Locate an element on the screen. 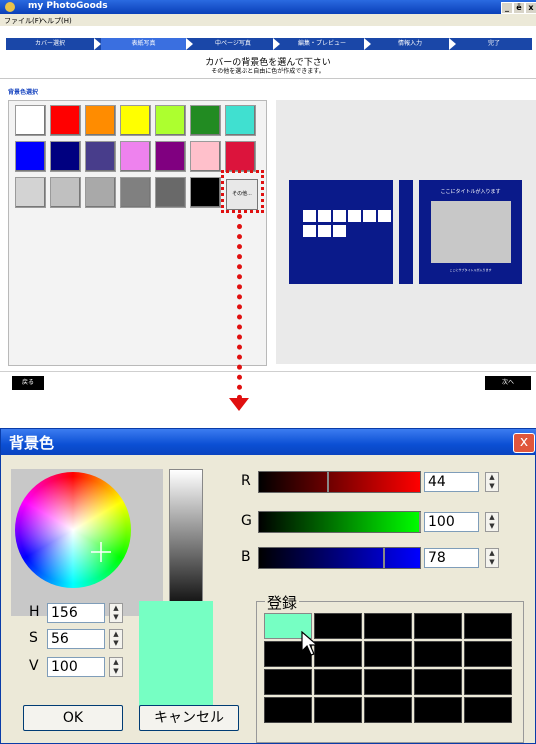 This screenshot has height=744, width=536. v-value-input: 100 is located at coordinates (76, 667).